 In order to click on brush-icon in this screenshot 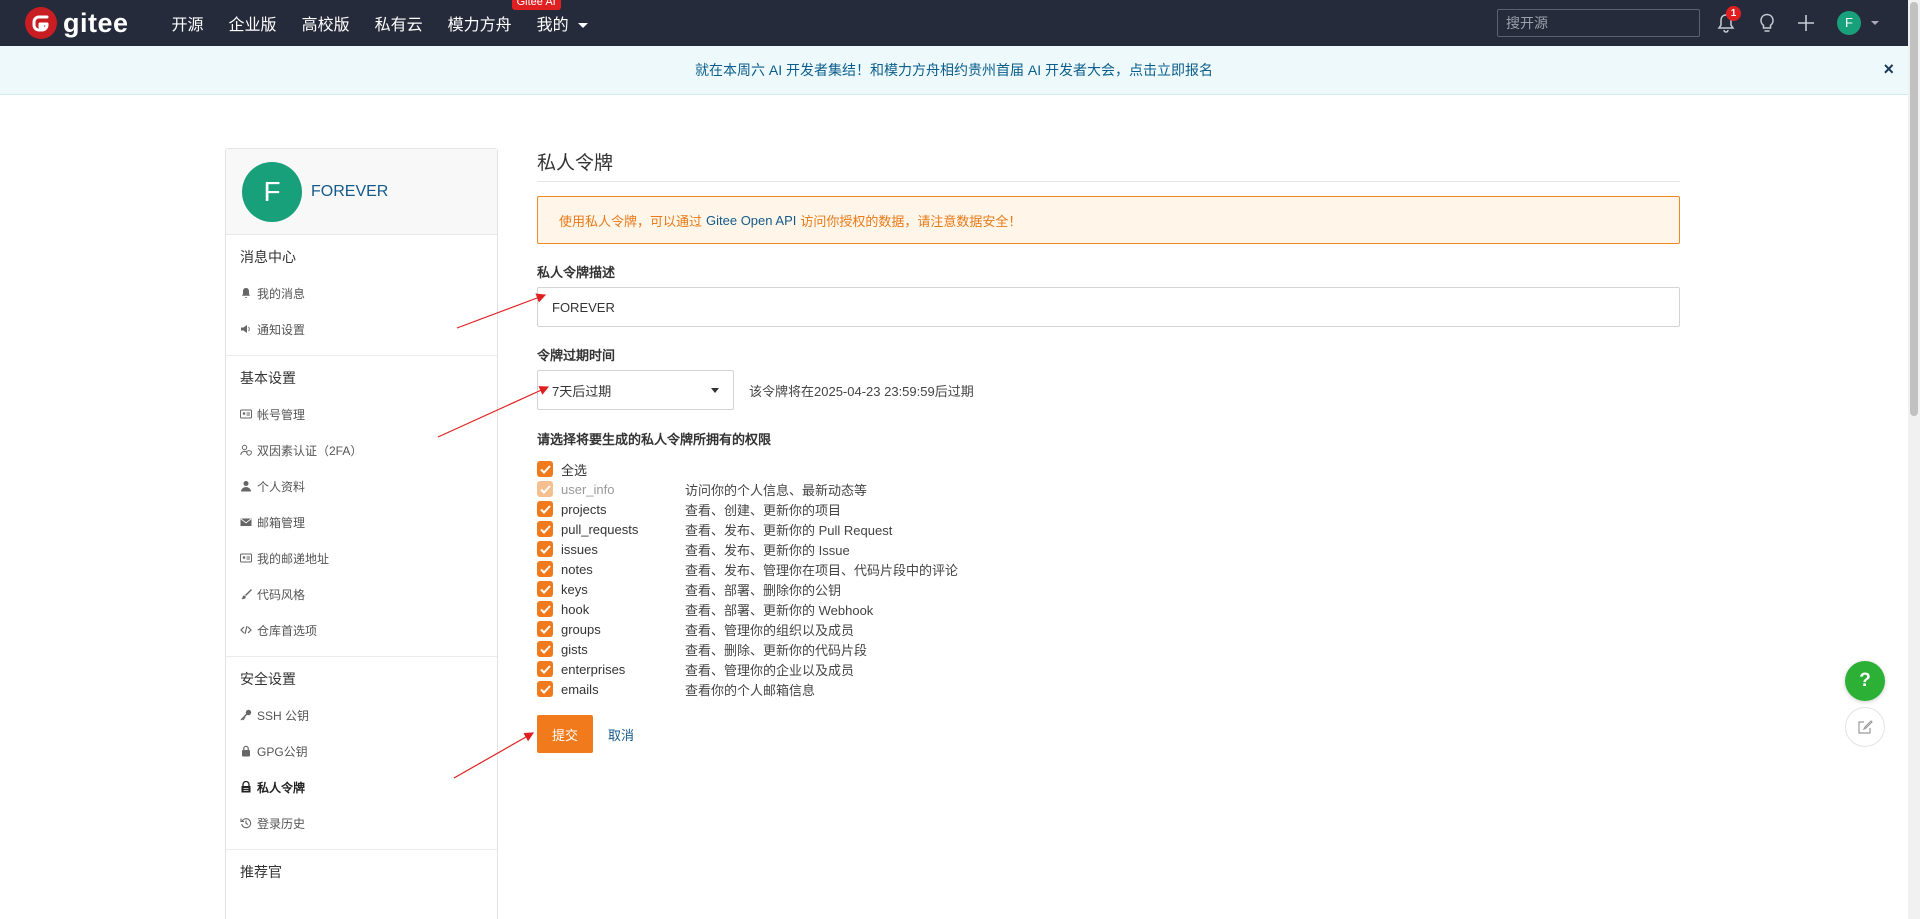, I will do `click(246, 594)`.